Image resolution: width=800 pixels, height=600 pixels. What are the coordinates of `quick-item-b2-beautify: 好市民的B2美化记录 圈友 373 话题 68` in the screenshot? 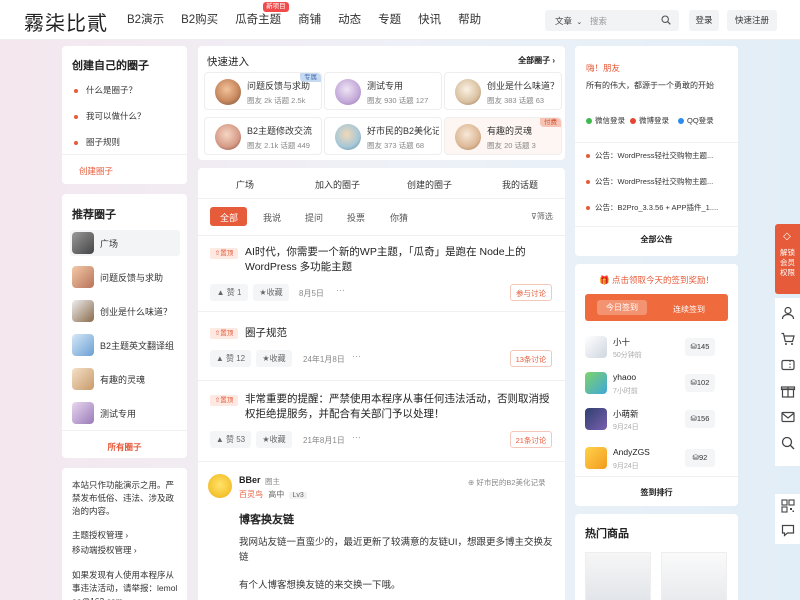 It's located at (383, 136).